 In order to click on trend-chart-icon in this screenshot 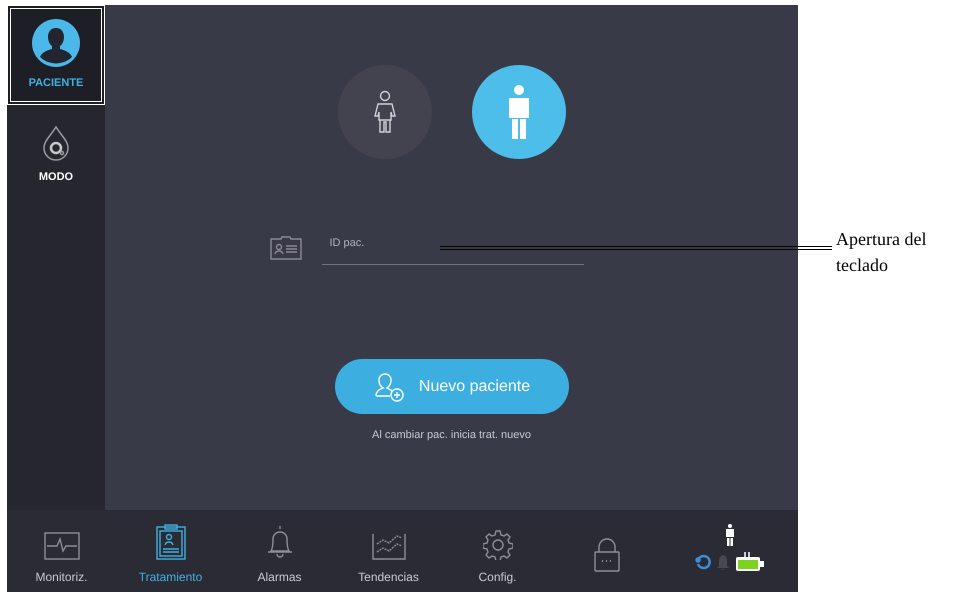, I will do `click(389, 546)`.